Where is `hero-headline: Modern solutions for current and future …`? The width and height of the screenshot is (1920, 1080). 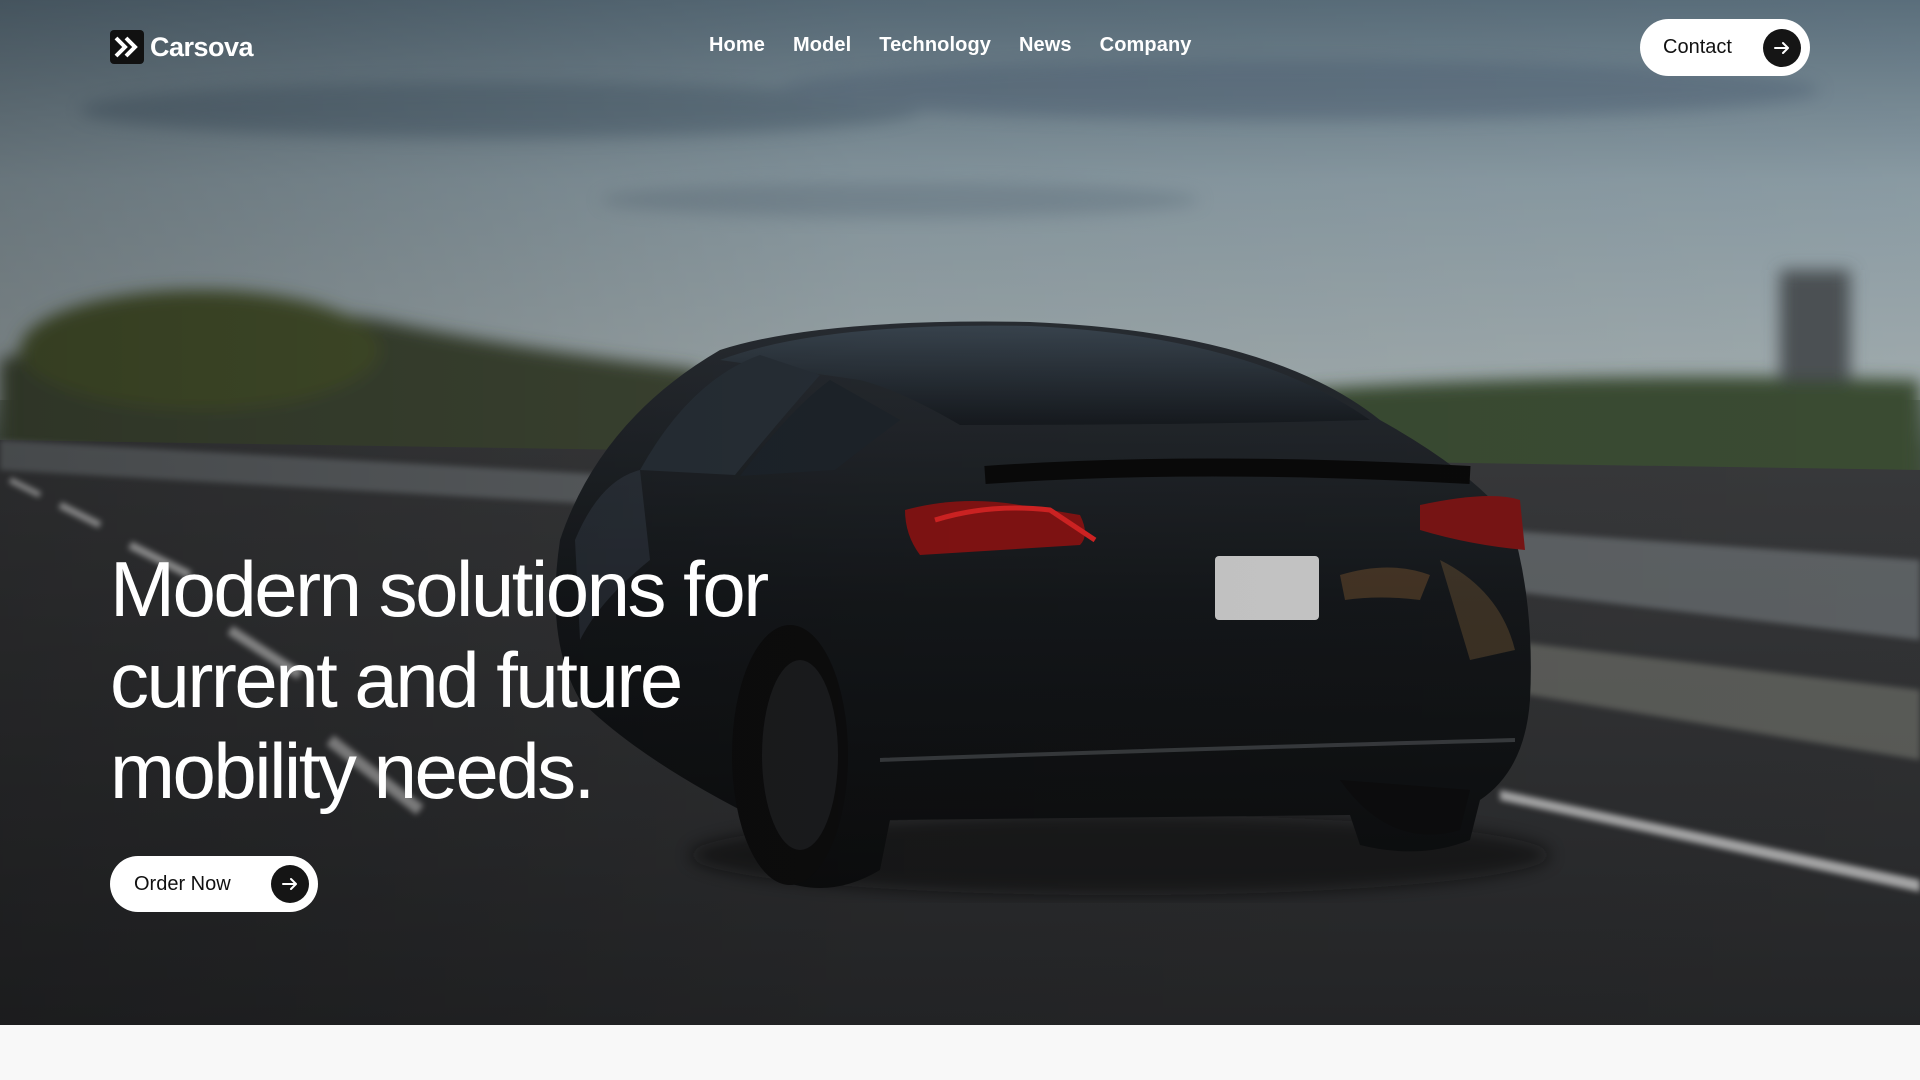 hero-headline: Modern solutions for current and future … is located at coordinates (439, 680).